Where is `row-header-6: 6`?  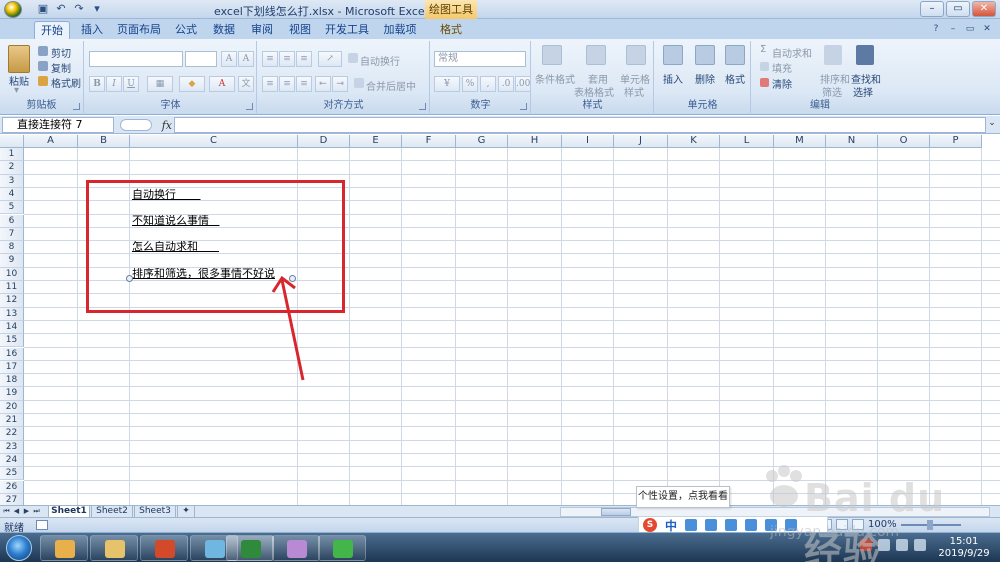
row-header-6: 6 is located at coordinates (12, 221).